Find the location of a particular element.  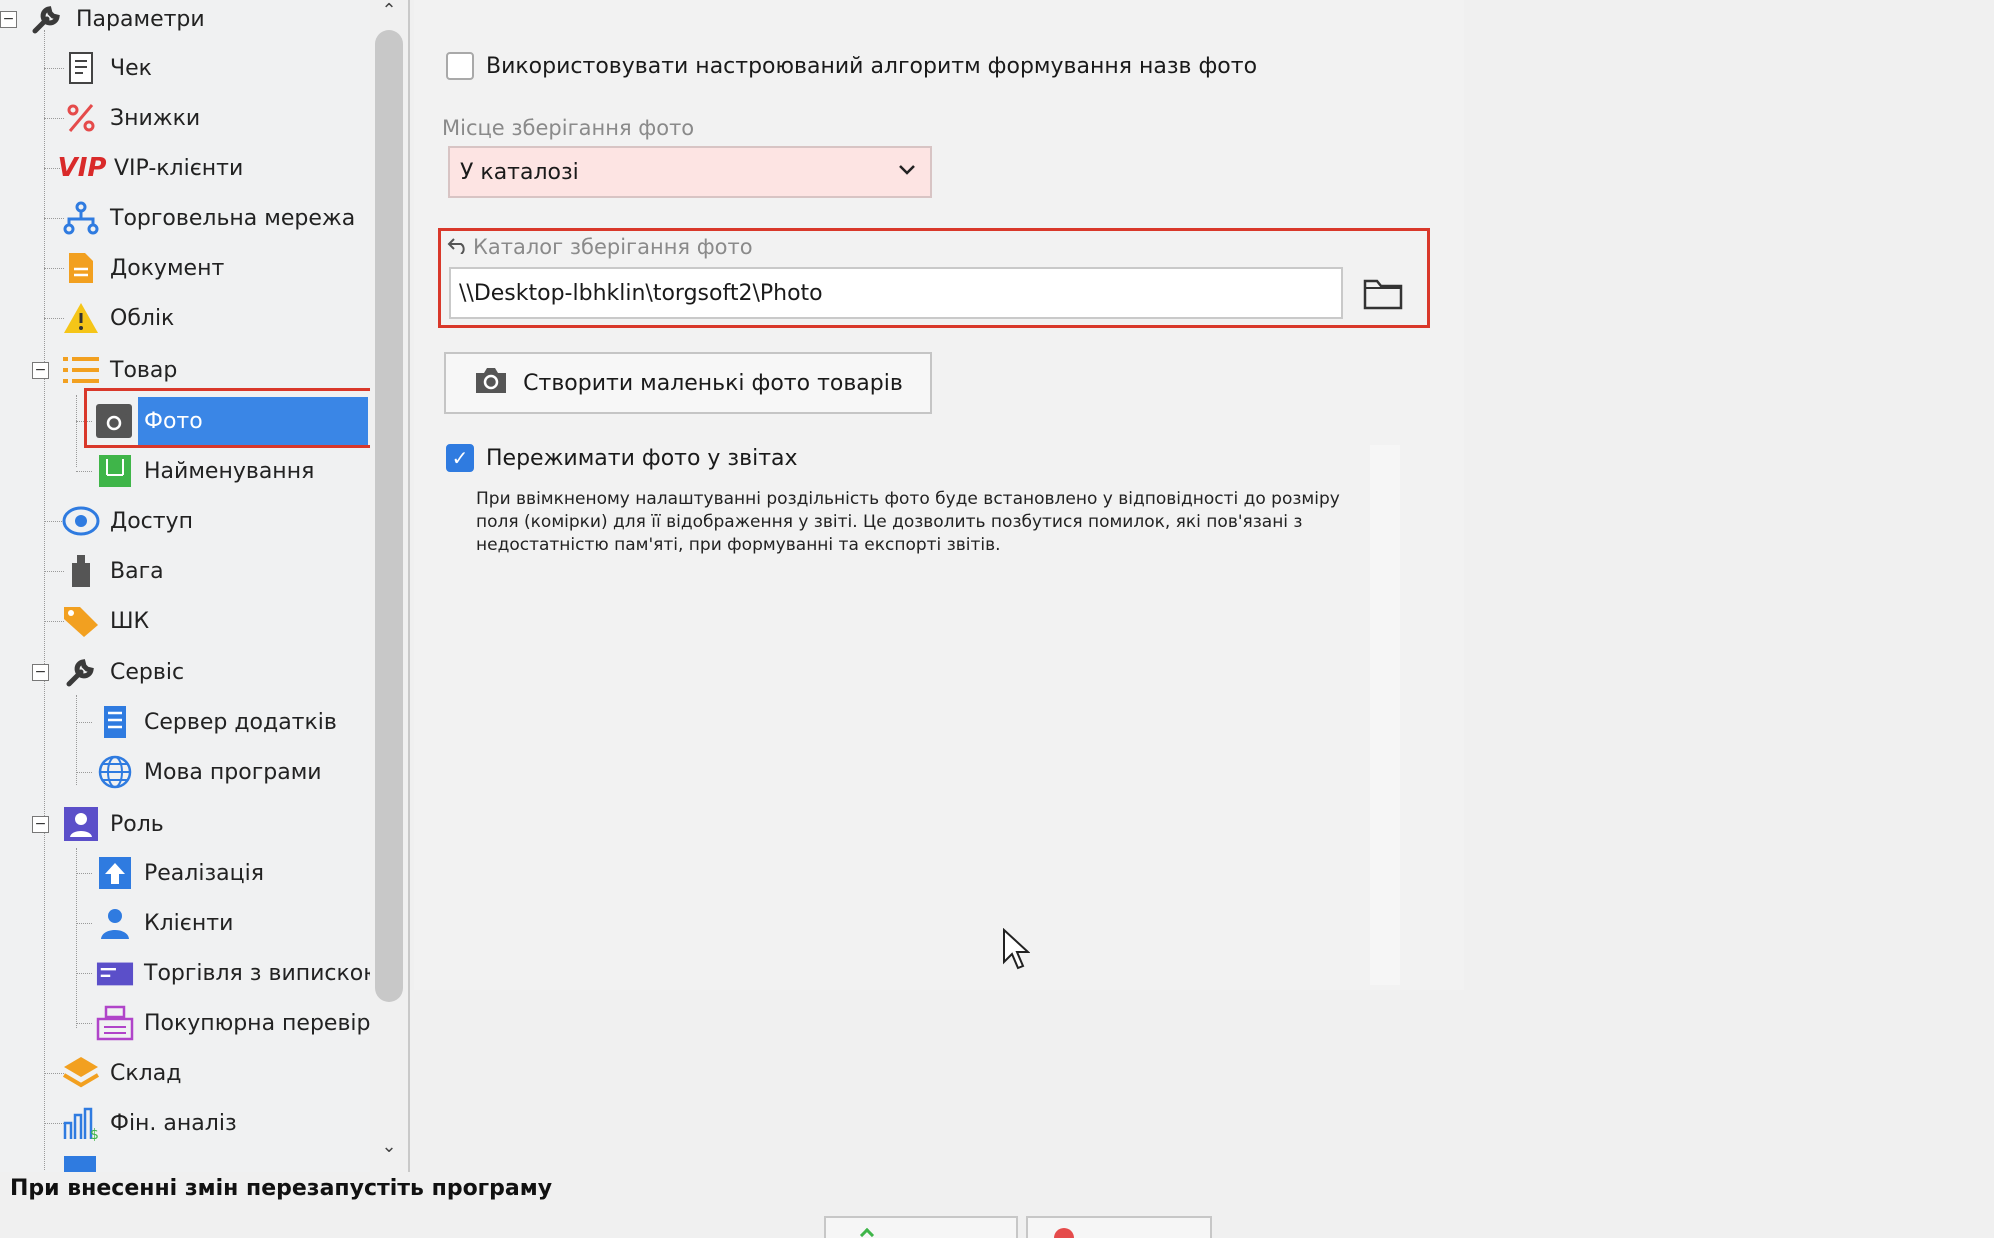

tree-item-parameters: Параметри is located at coordinates (118, 21).